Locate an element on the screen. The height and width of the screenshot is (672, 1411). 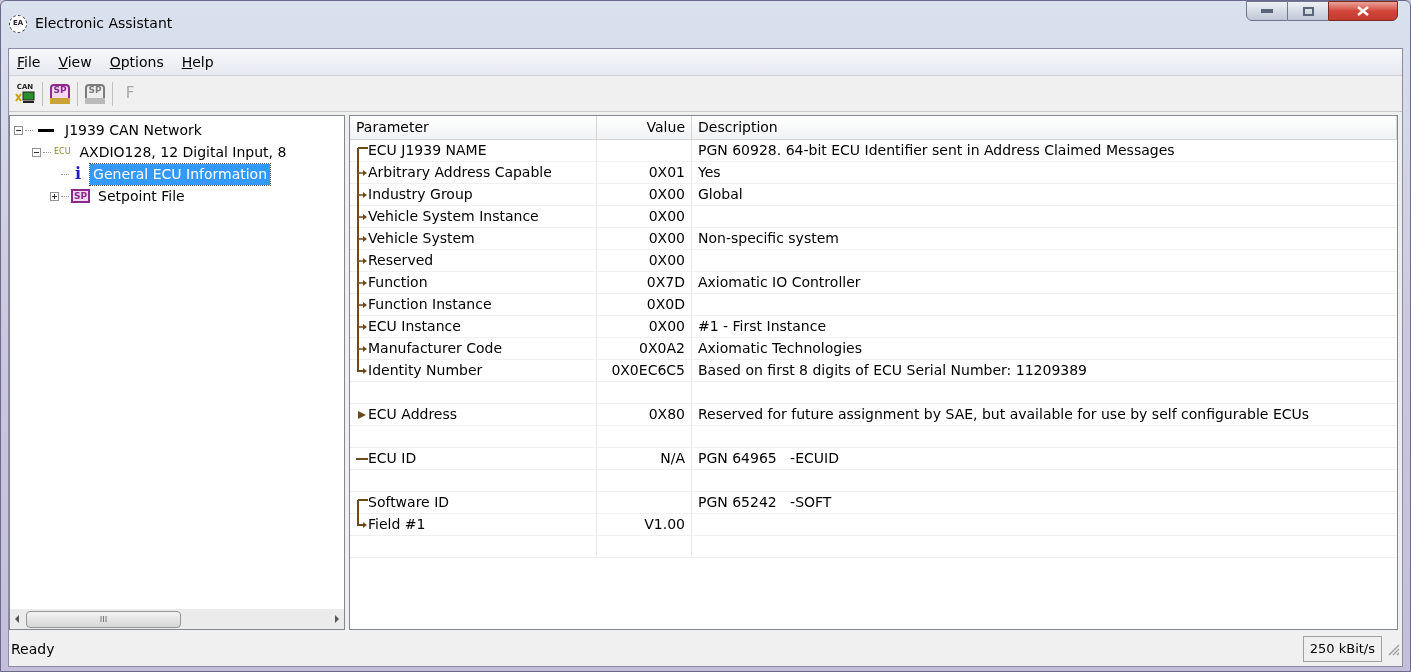
scrollbar-thumb is located at coordinates (103, 619).